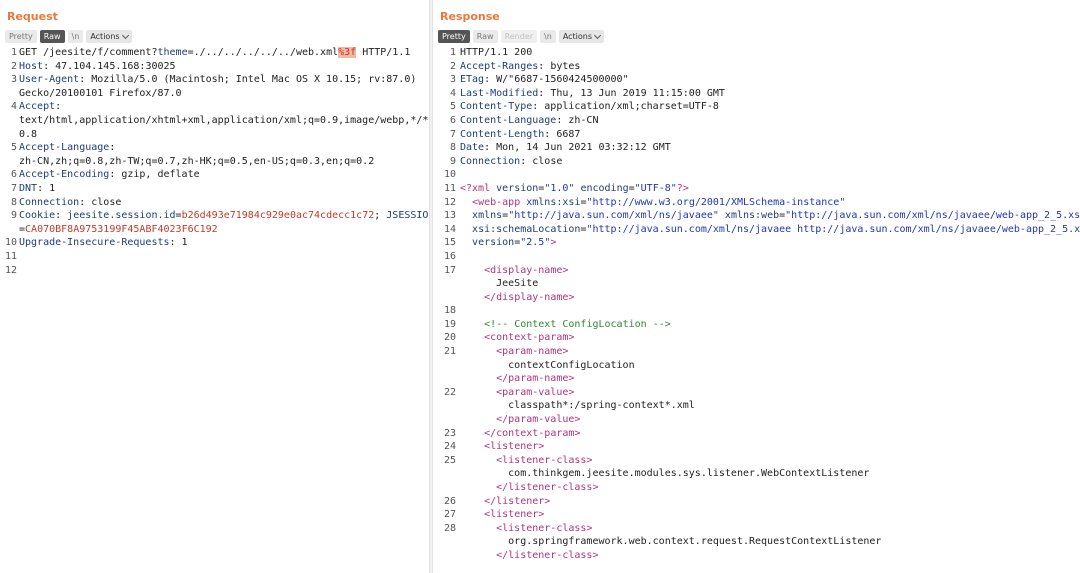 This screenshot has height=573, width=1080. I want to click on code-token: CA070BF8A9753199F45ABF4023F6C192, so click(121, 229).